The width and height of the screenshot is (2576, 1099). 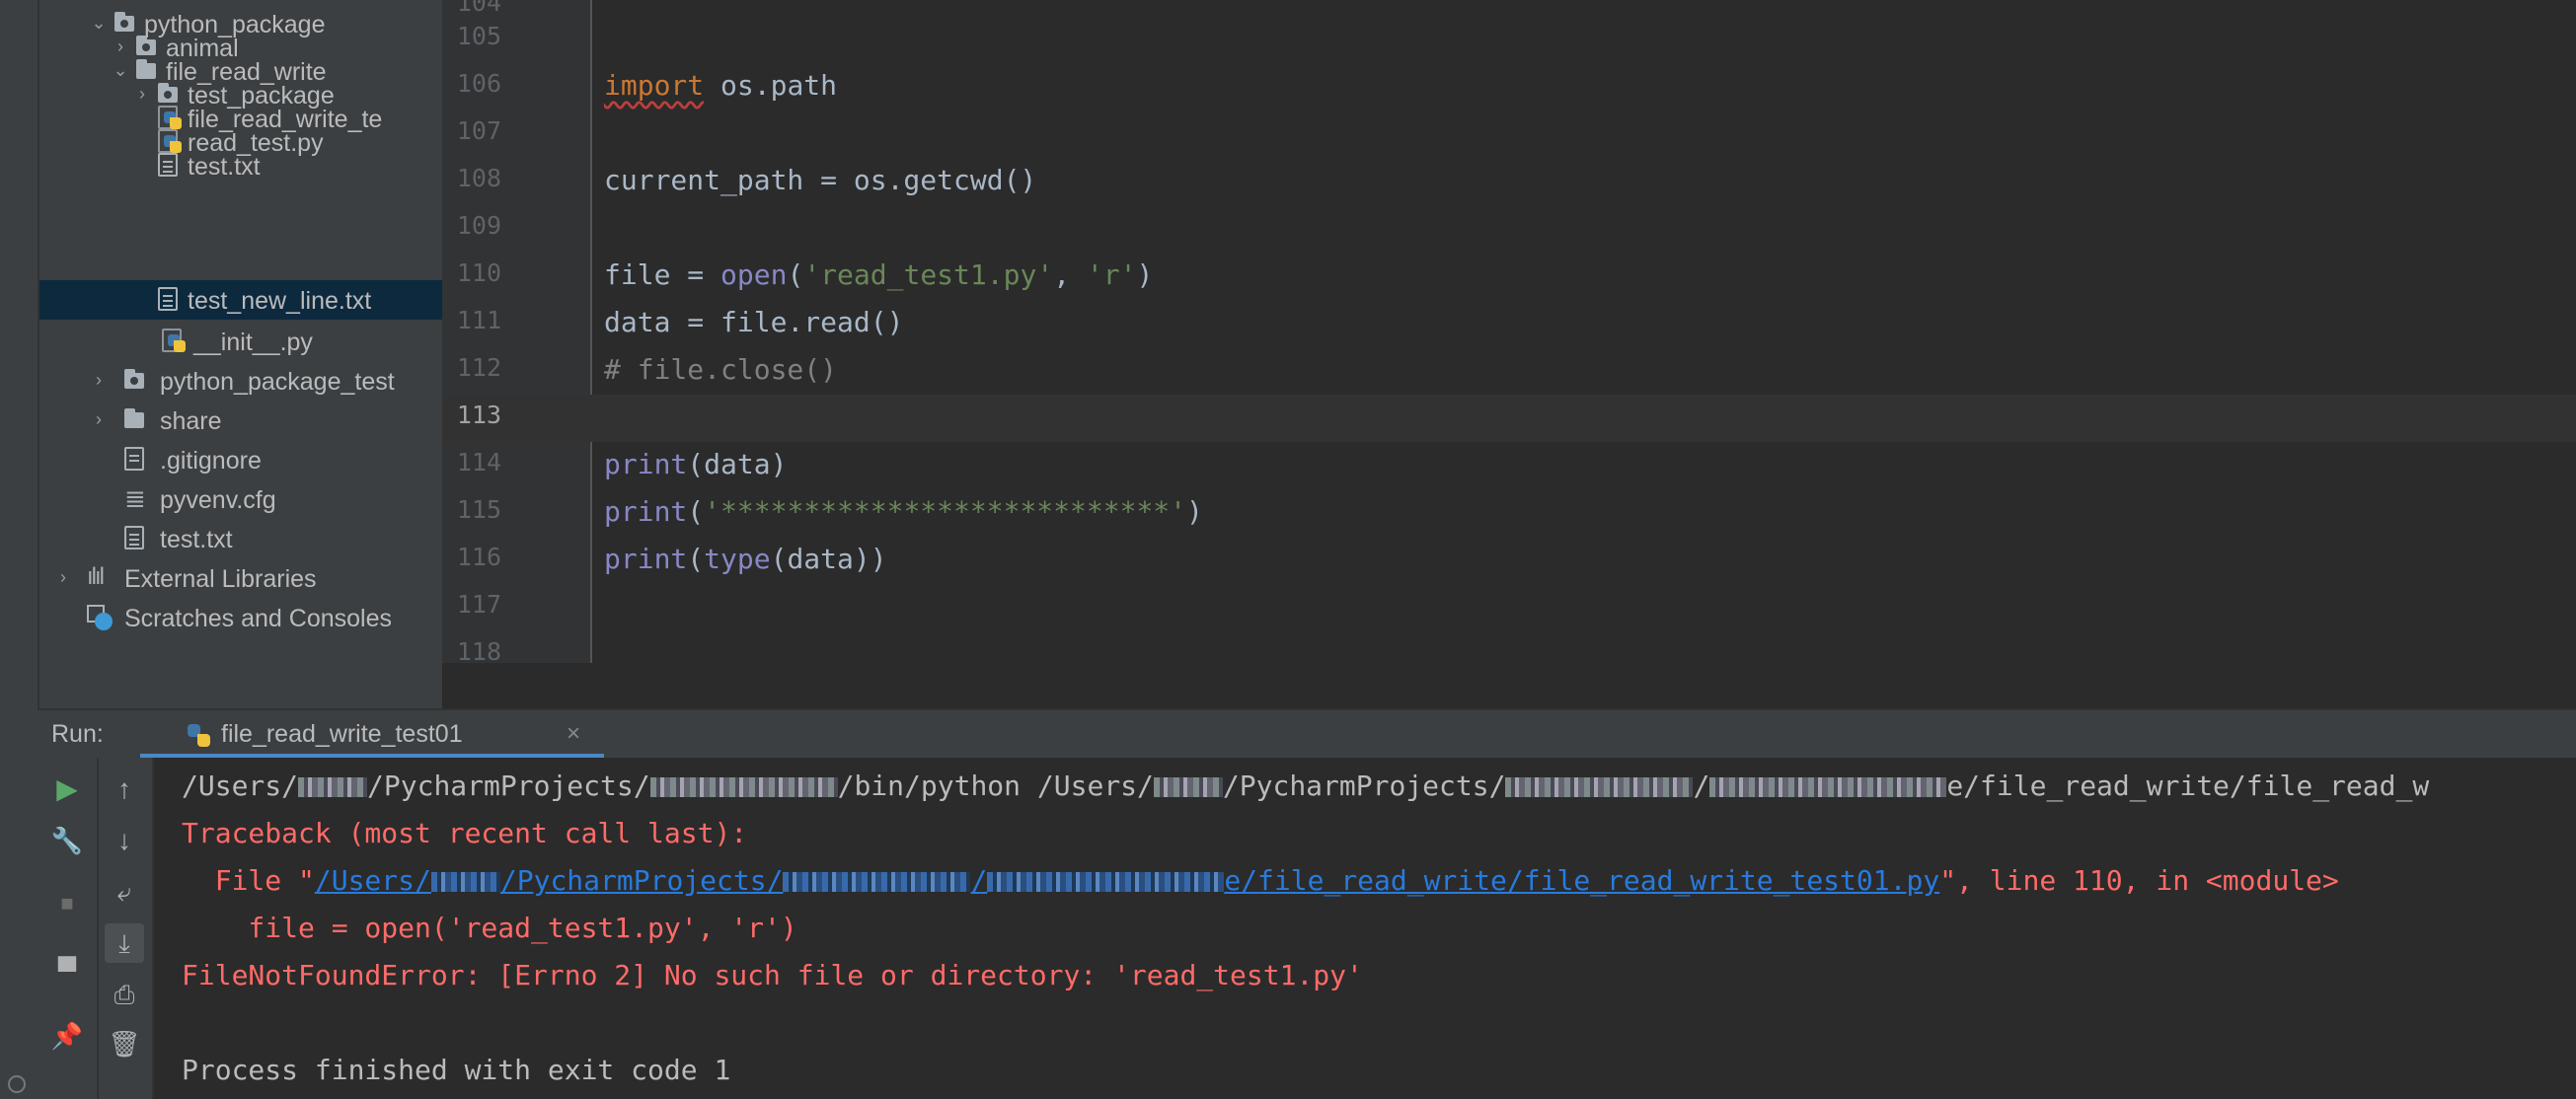 What do you see at coordinates (573, 734) in the screenshot?
I see `close-icon: ×` at bounding box center [573, 734].